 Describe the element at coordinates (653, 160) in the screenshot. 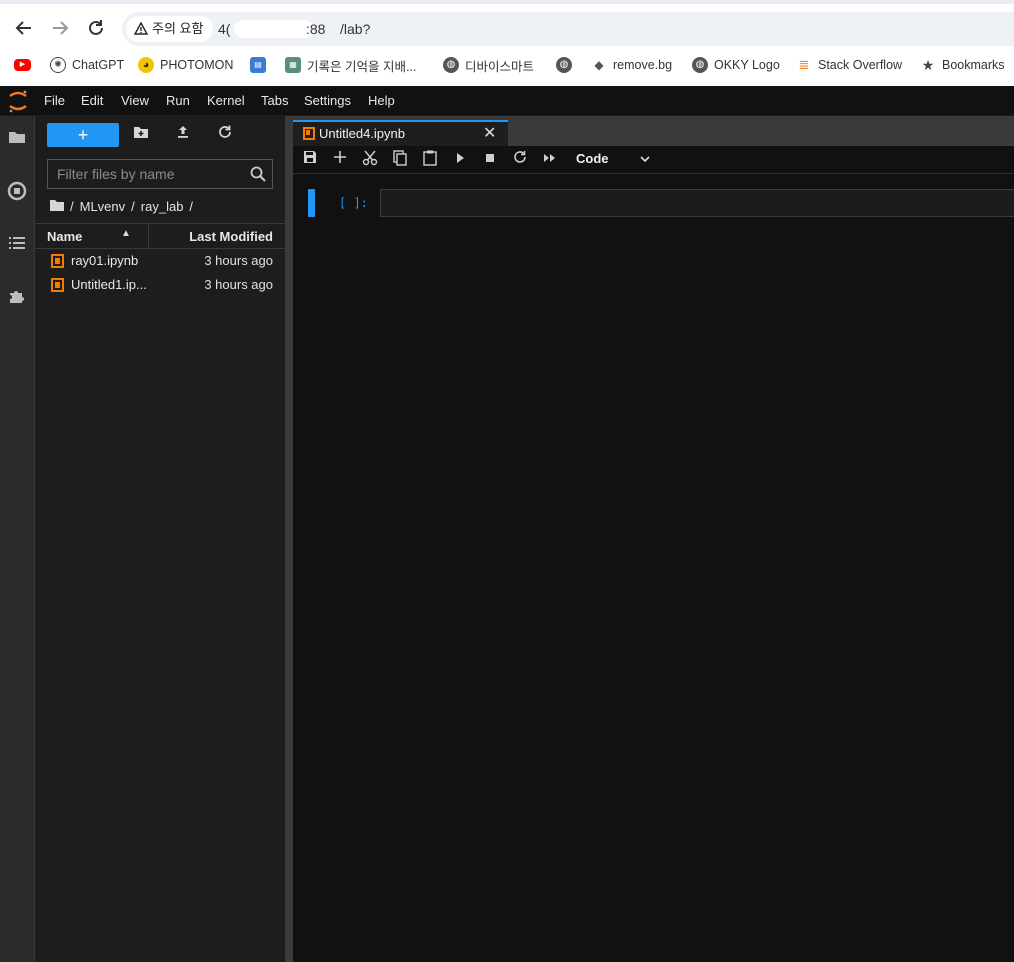

I see `notebook-toolbar: Code` at that location.